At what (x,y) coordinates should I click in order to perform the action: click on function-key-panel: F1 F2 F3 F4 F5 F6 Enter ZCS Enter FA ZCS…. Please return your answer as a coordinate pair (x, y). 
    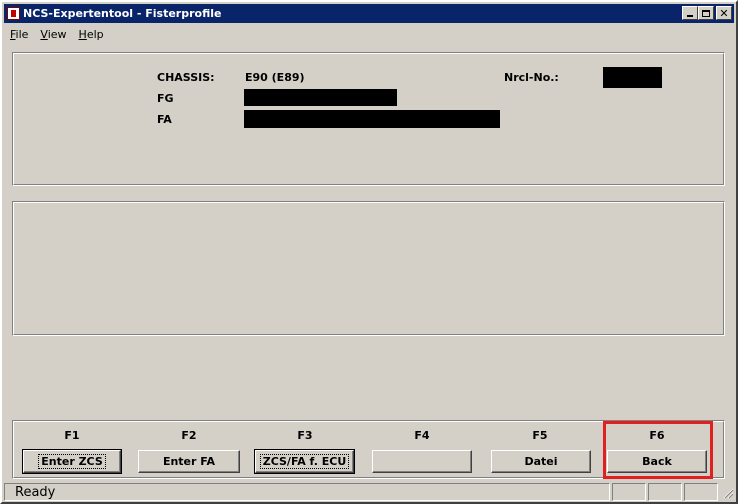
    Looking at the image, I should click on (368, 449).